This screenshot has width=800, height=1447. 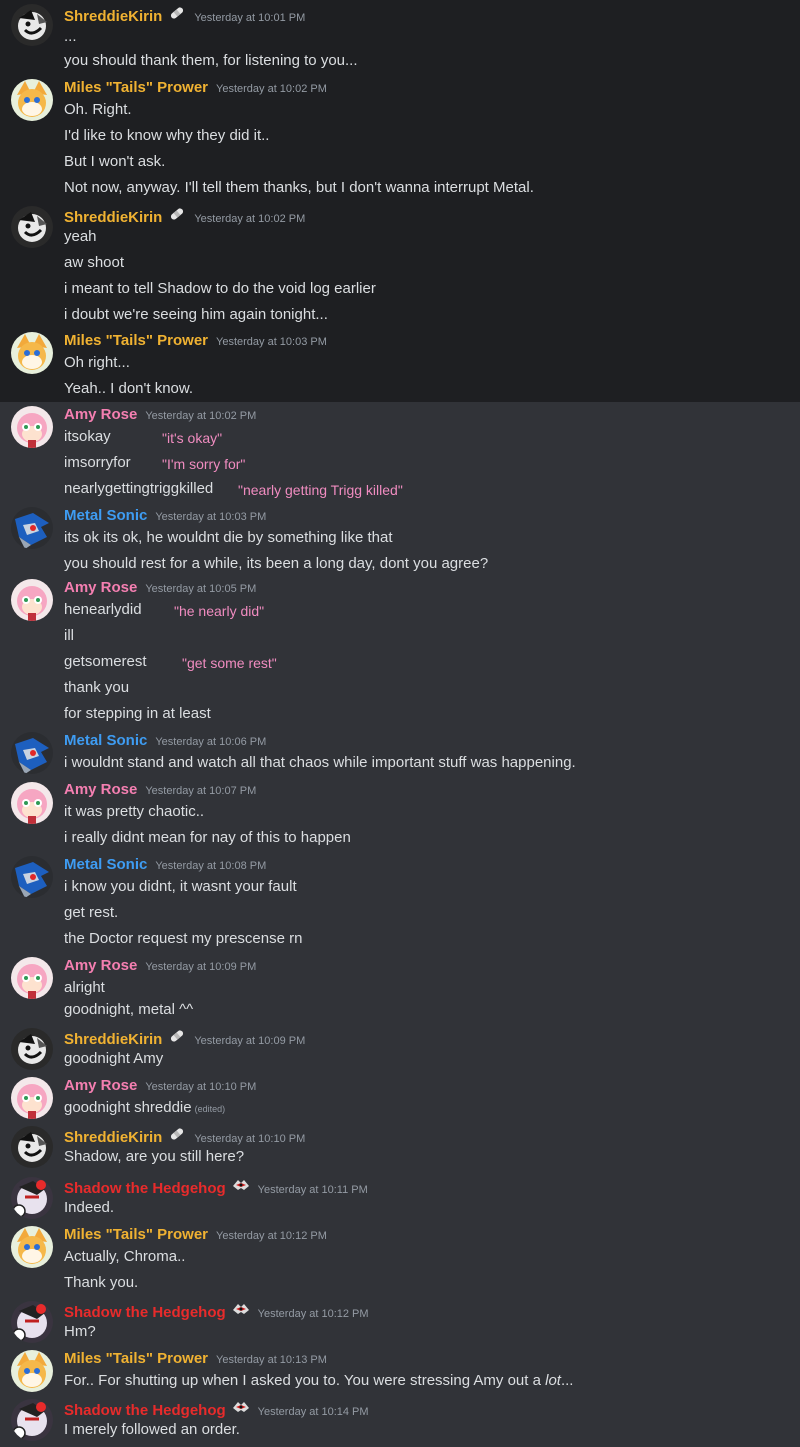 I want to click on message-text: henearlydid, so click(x=103, y=609).